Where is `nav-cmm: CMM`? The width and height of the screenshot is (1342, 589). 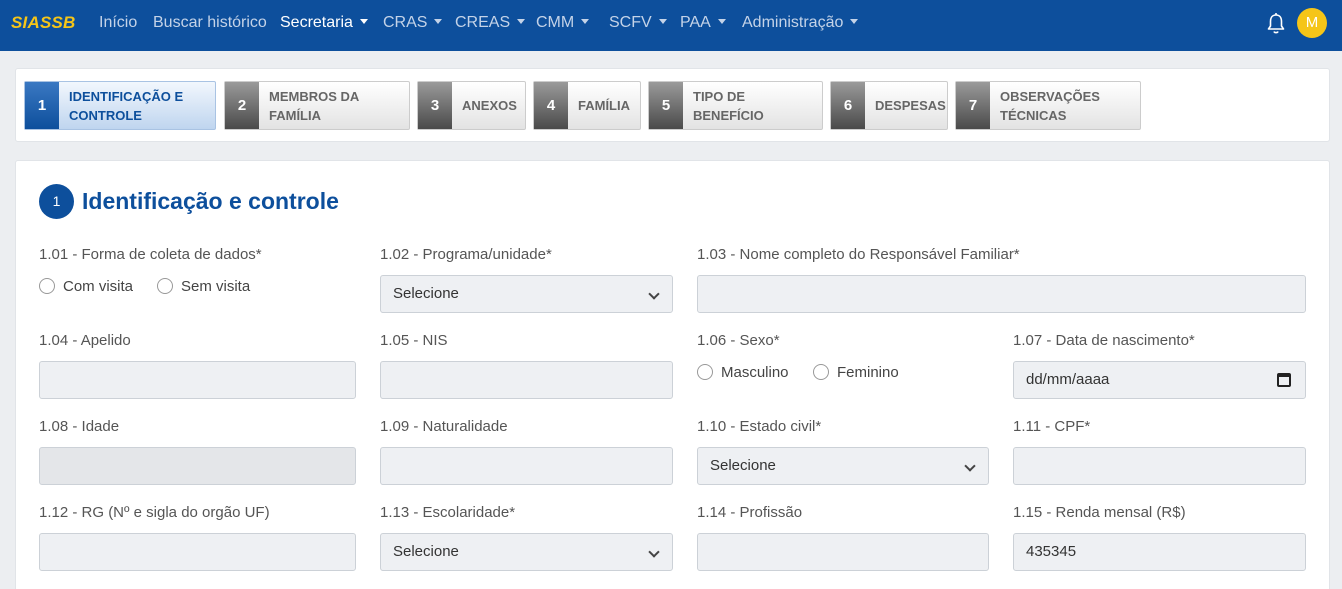 nav-cmm: CMM is located at coordinates (563, 23).